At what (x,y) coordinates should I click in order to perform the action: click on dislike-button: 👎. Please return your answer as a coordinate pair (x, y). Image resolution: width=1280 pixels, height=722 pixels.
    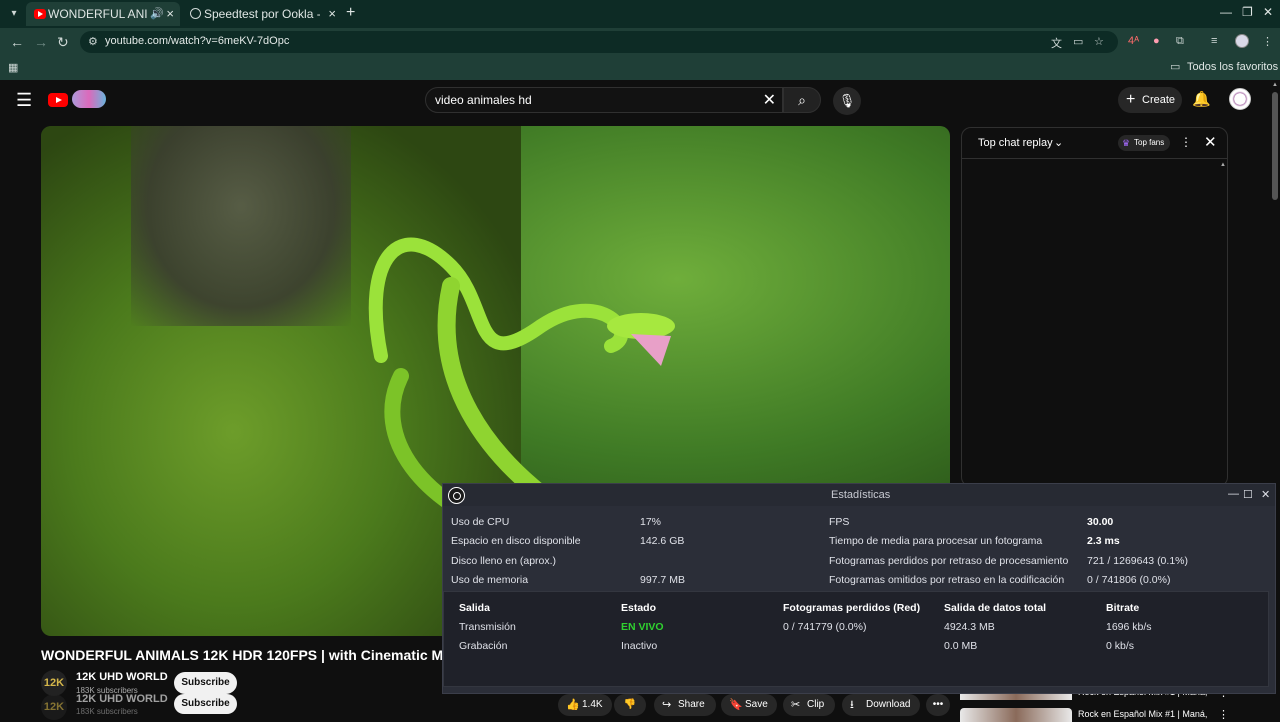
    Looking at the image, I should click on (630, 705).